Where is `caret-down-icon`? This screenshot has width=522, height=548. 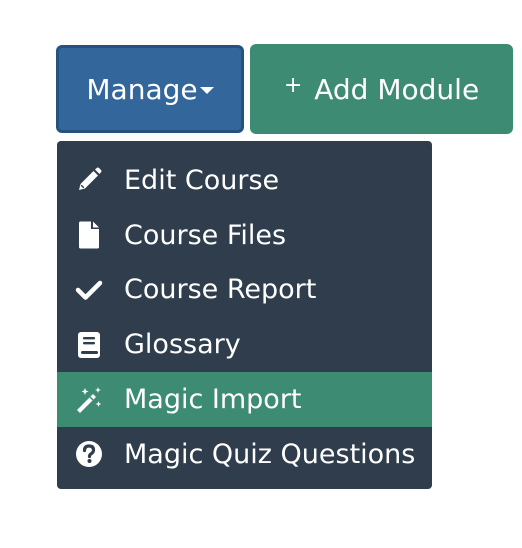
caret-down-icon is located at coordinates (206, 90).